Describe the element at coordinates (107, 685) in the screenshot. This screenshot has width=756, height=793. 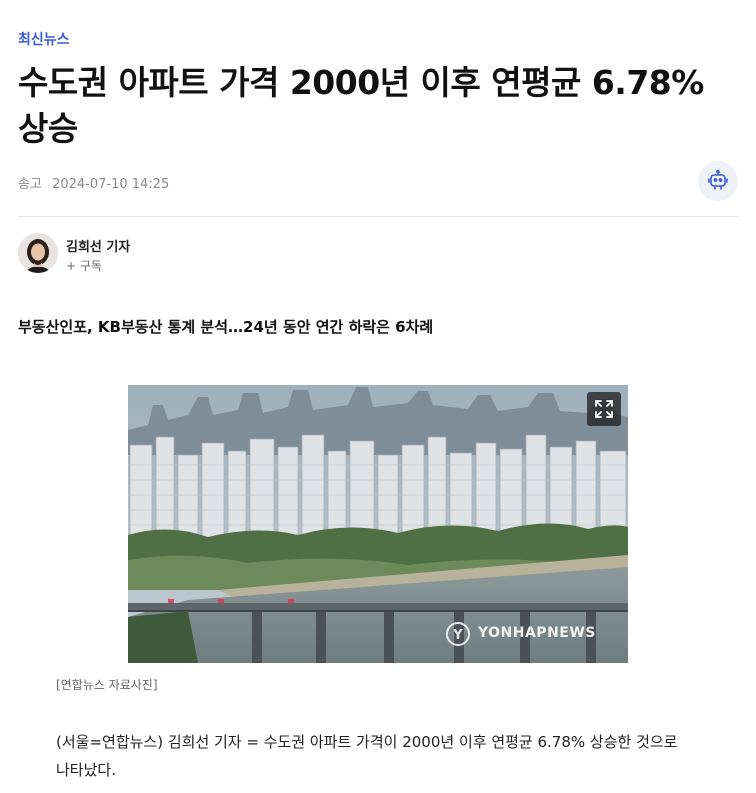
I see `photo-caption: [연합뉴스 자료사진]` at that location.